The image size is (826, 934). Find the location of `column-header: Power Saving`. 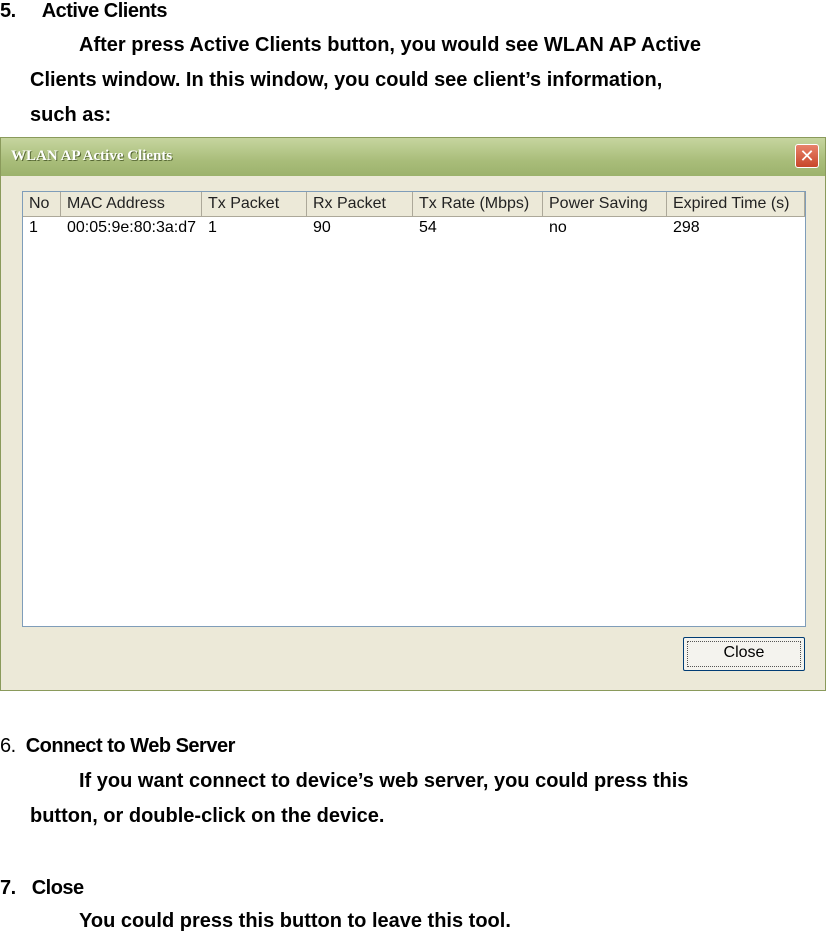

column-header: Power Saving is located at coordinates (605, 204).